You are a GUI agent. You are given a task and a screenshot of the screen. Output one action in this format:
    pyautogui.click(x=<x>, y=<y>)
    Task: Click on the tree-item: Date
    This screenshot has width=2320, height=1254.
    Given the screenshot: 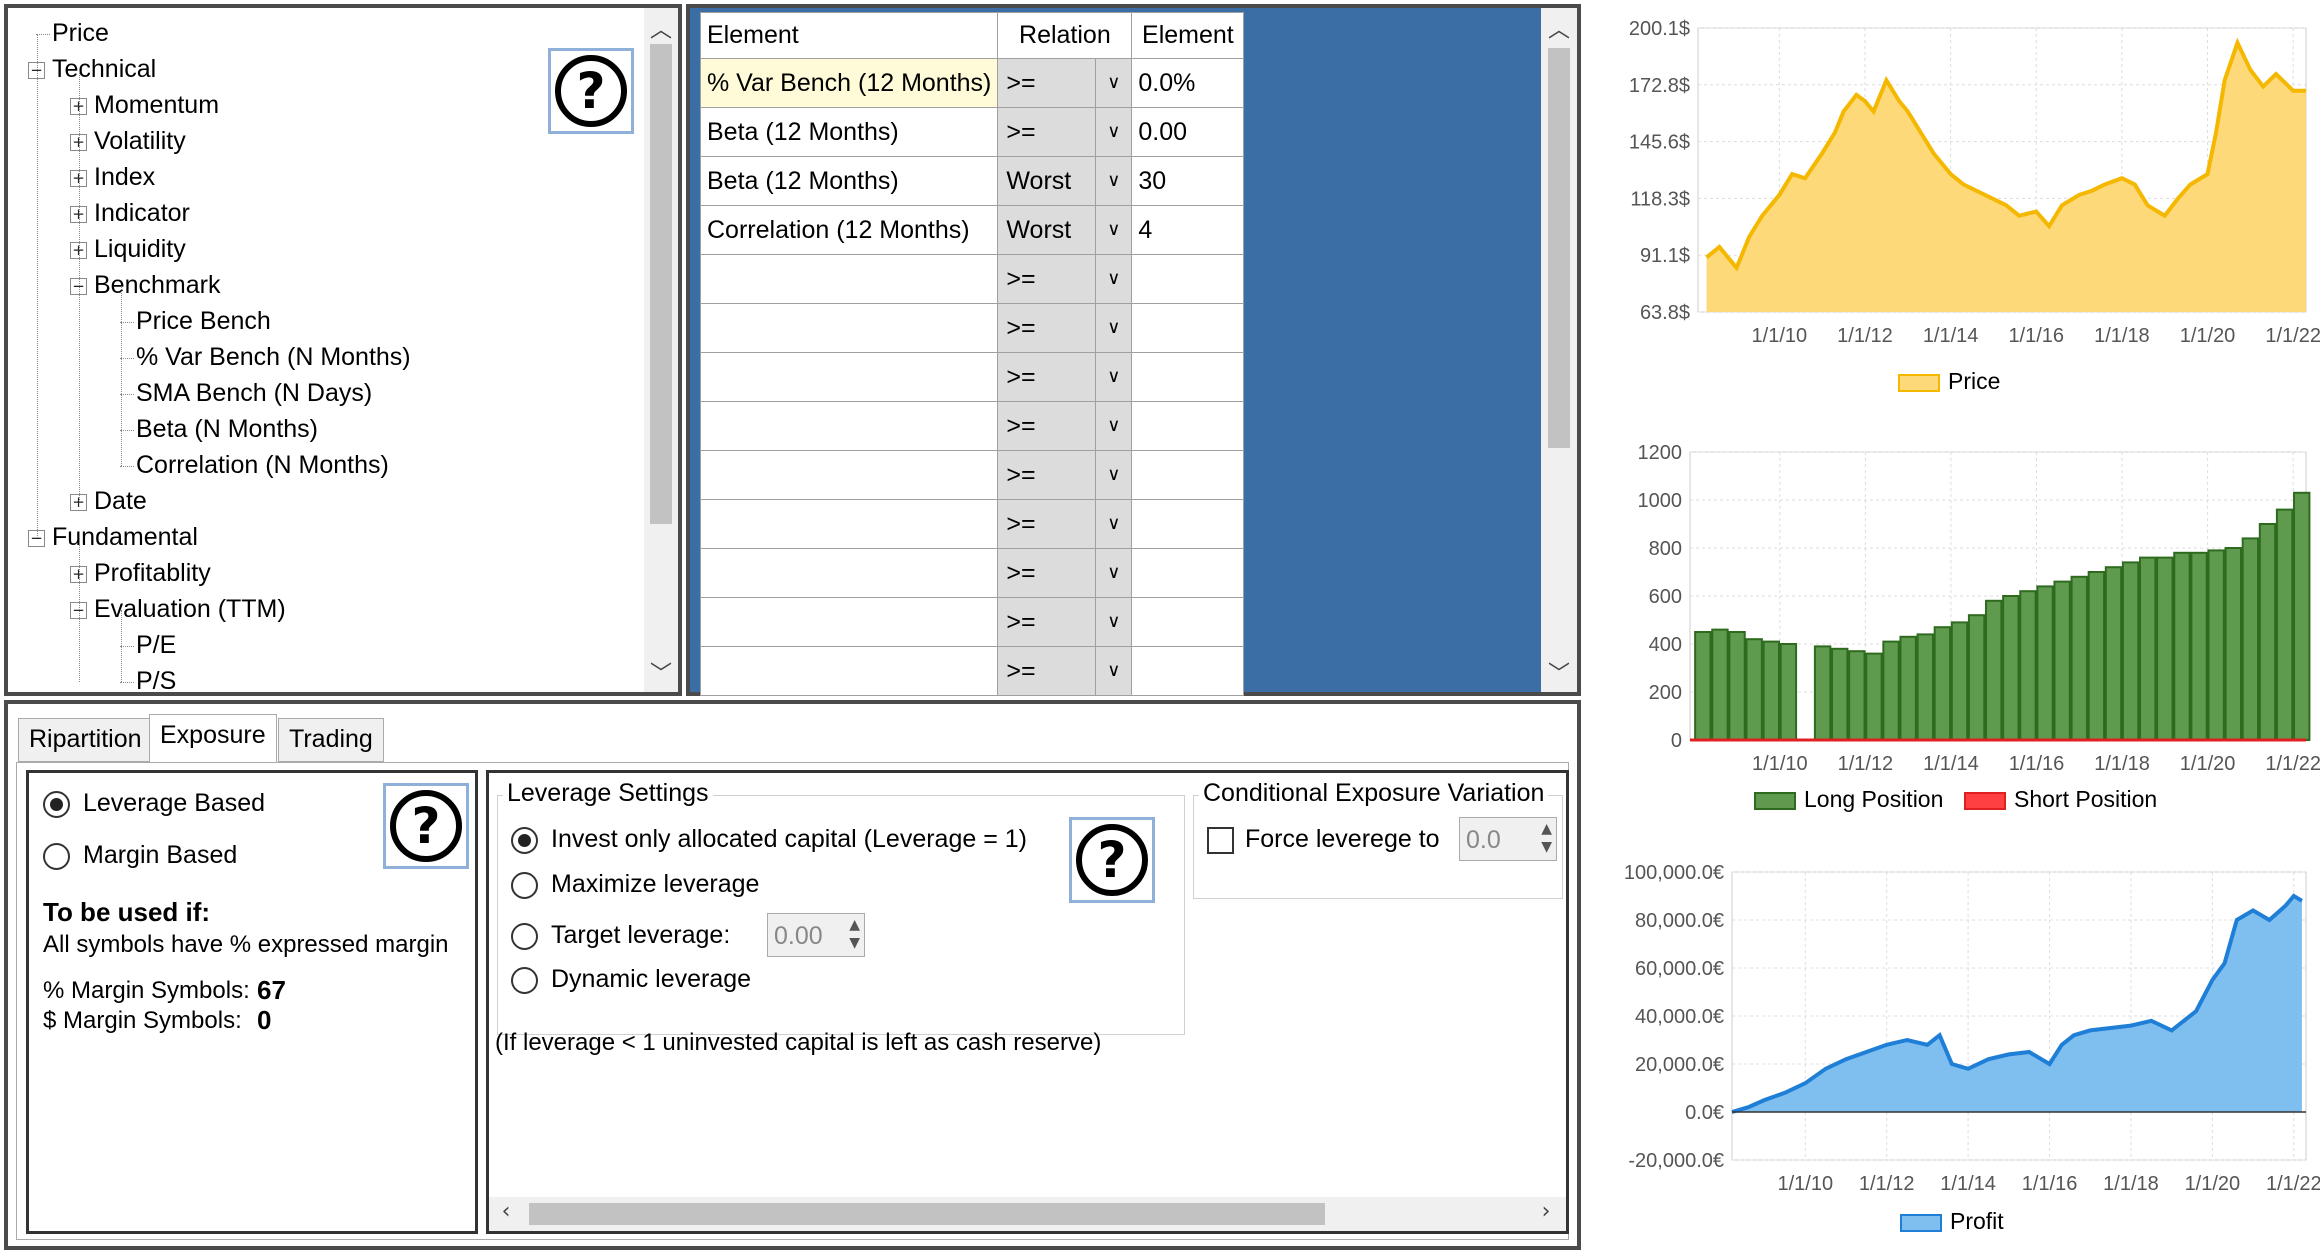 What is the action you would take?
    pyautogui.click(x=120, y=501)
    